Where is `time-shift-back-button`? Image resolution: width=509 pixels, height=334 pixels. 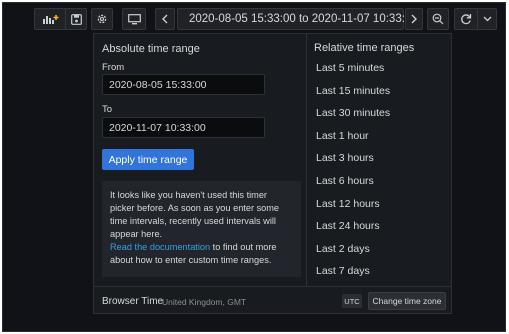 time-shift-back-button is located at coordinates (165, 19).